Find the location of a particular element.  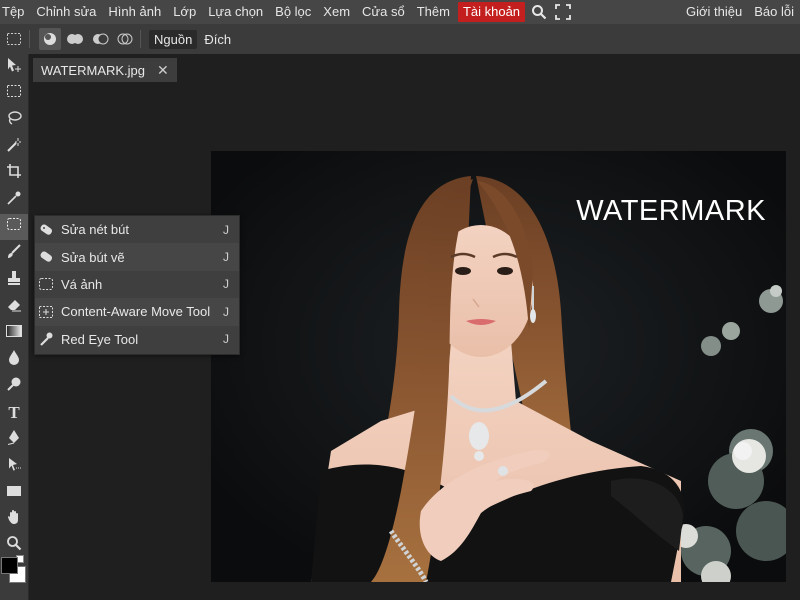

hand-tool is located at coordinates (14, 519).